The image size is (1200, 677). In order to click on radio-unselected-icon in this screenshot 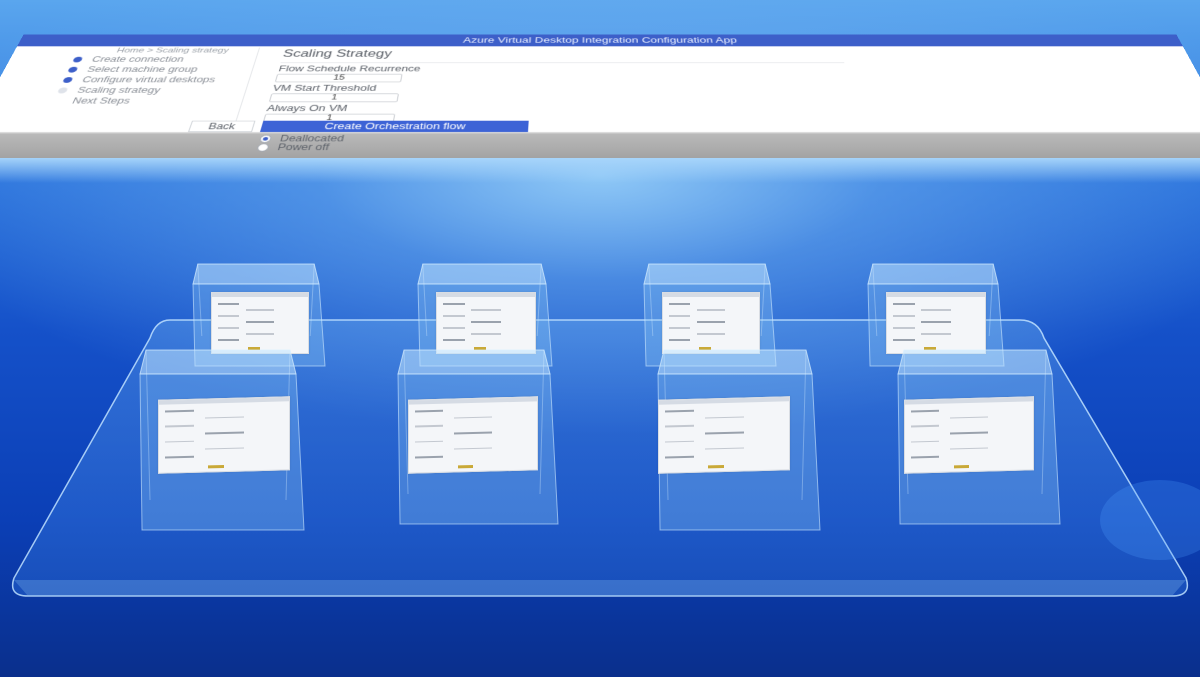, I will do `click(263, 147)`.